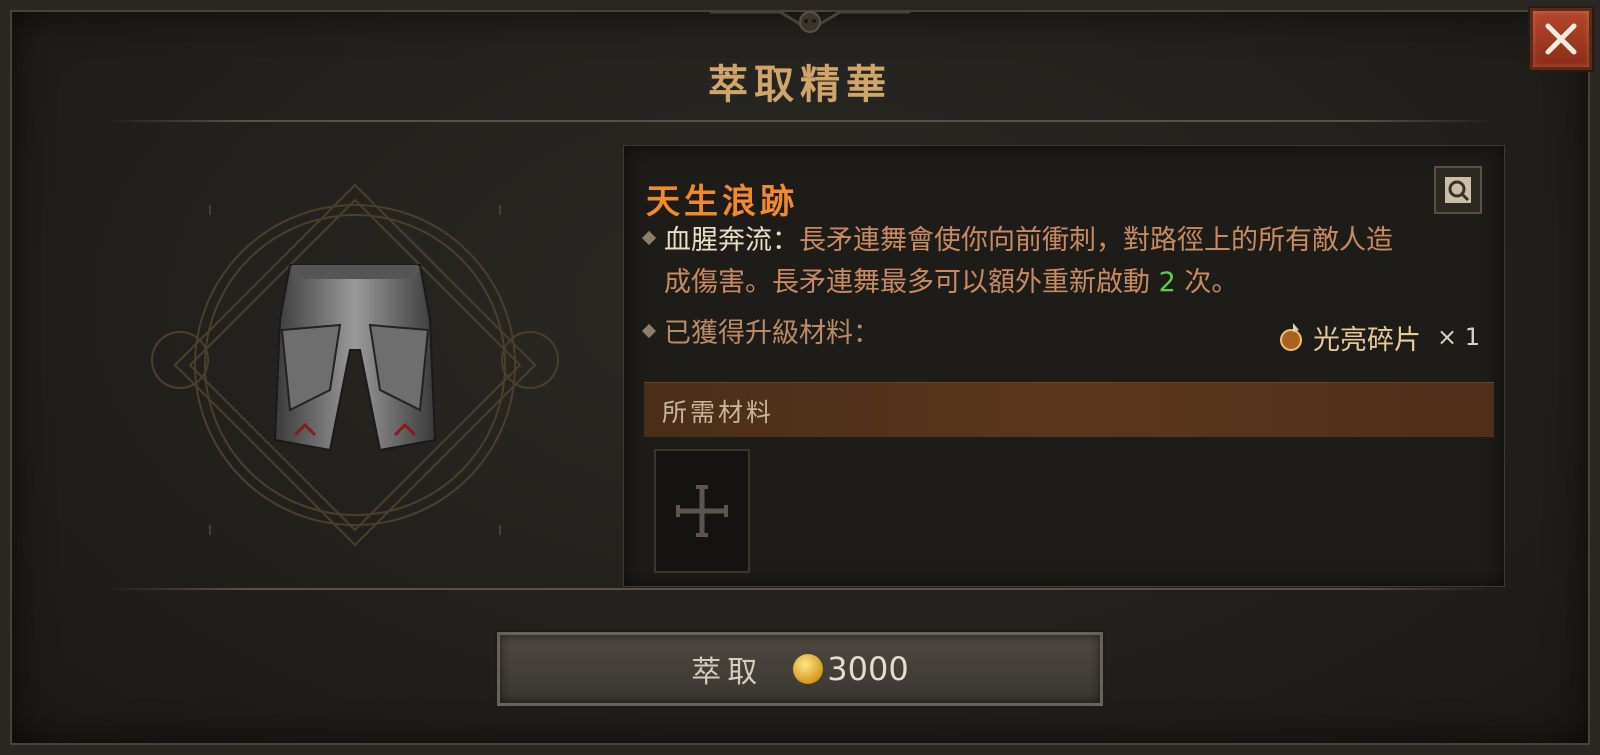  I want to click on aspect-value: 2, so click(1167, 282).